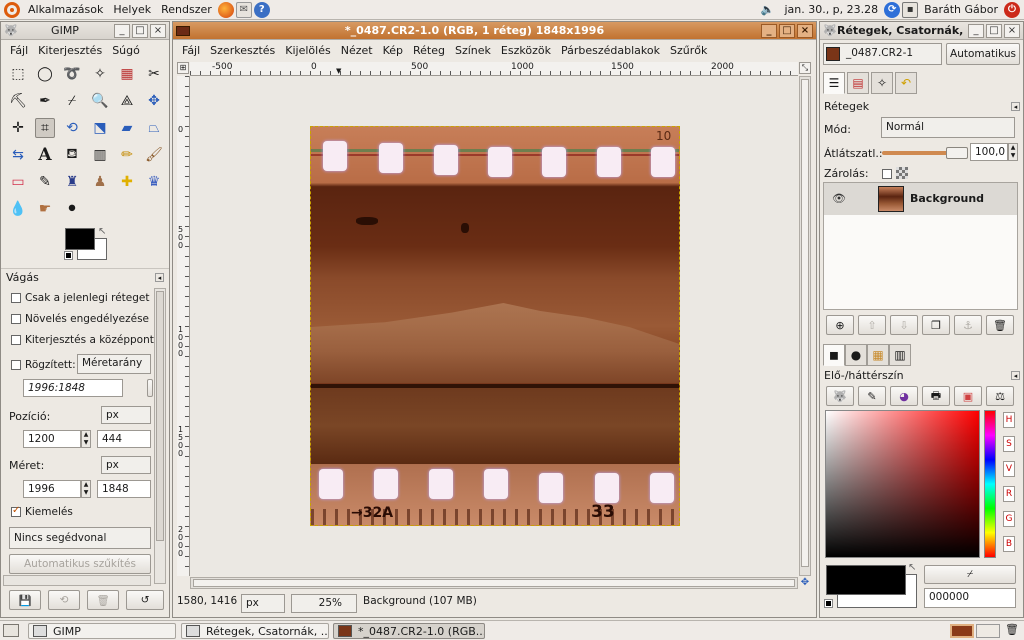 The image size is (1024, 640). Describe the element at coordinates (1009, 544) in the screenshot. I see `channel-b-button: B` at that location.